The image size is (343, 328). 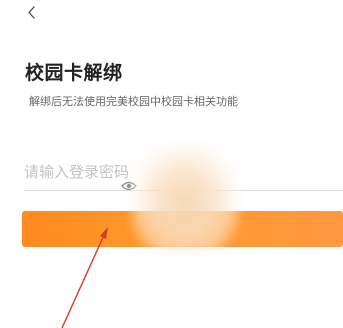 I want to click on page-title: 校园卡解绑, so click(x=74, y=73).